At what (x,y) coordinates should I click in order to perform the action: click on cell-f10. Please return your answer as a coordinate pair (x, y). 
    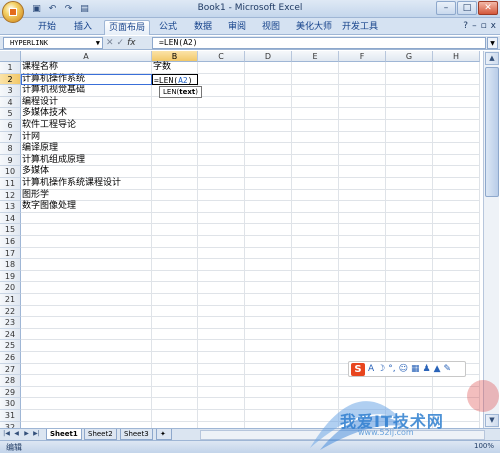
    Looking at the image, I should click on (362, 172).